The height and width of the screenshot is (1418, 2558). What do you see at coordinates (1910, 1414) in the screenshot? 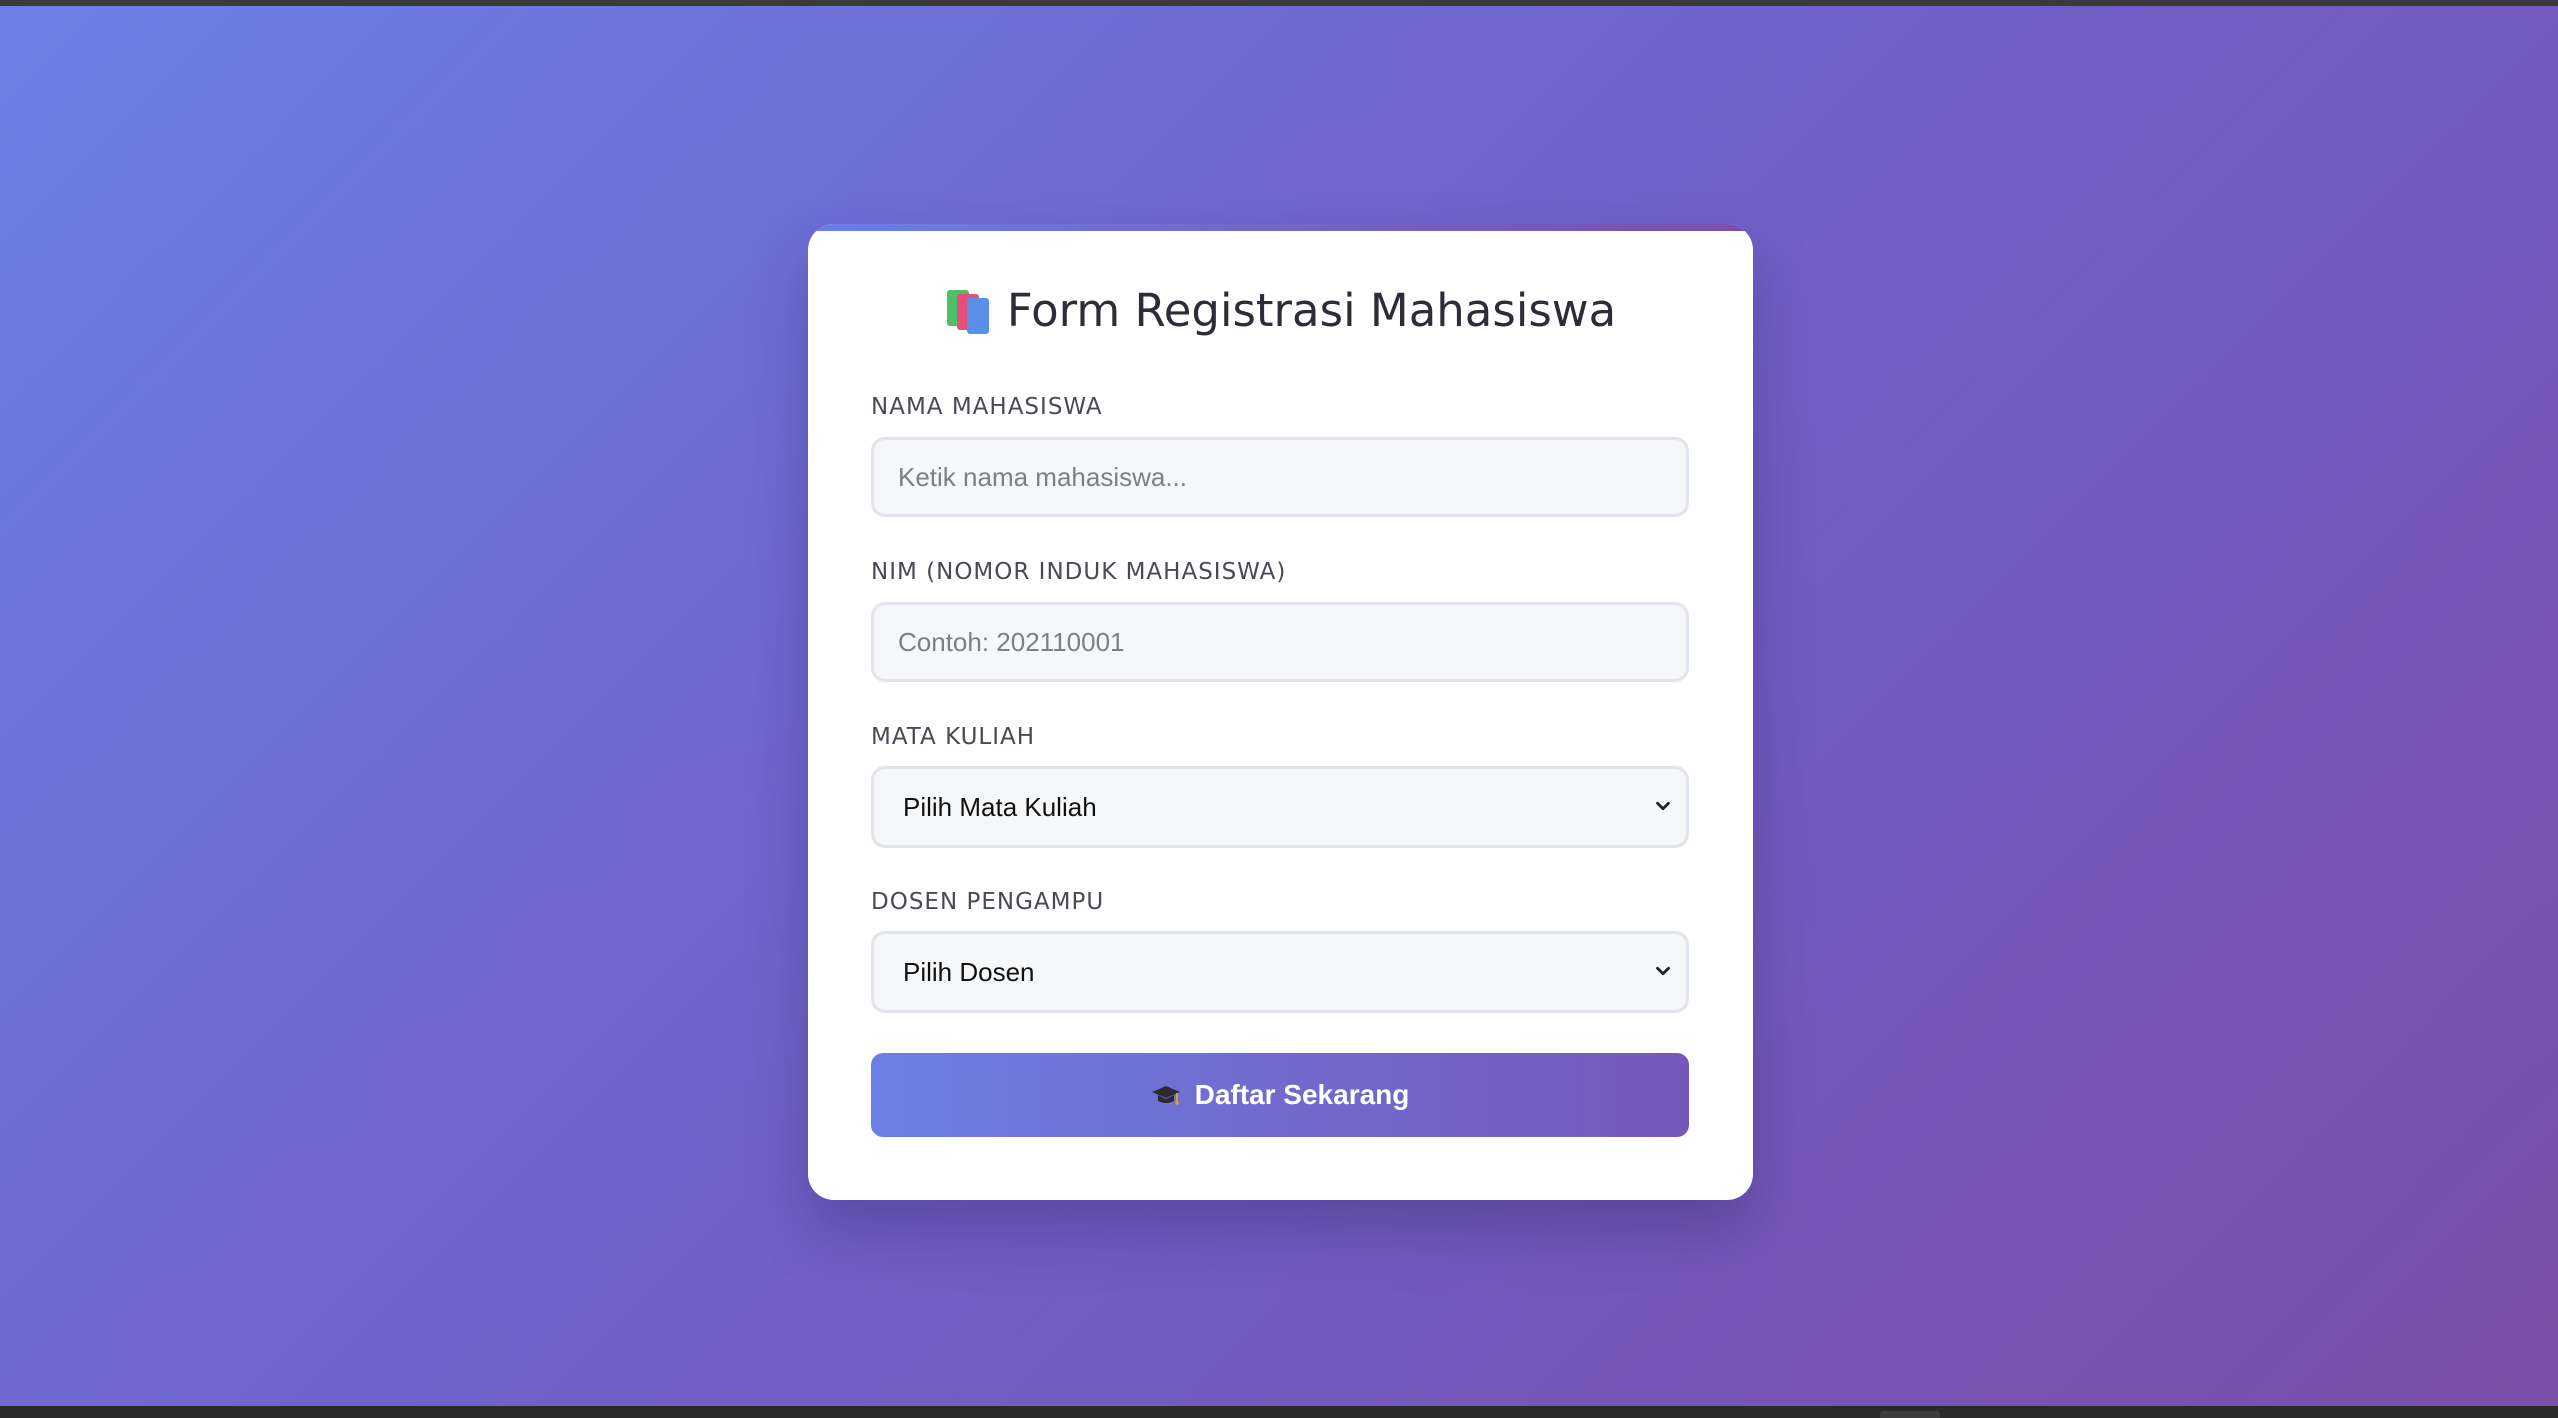
I see `taskbar-tab` at bounding box center [1910, 1414].